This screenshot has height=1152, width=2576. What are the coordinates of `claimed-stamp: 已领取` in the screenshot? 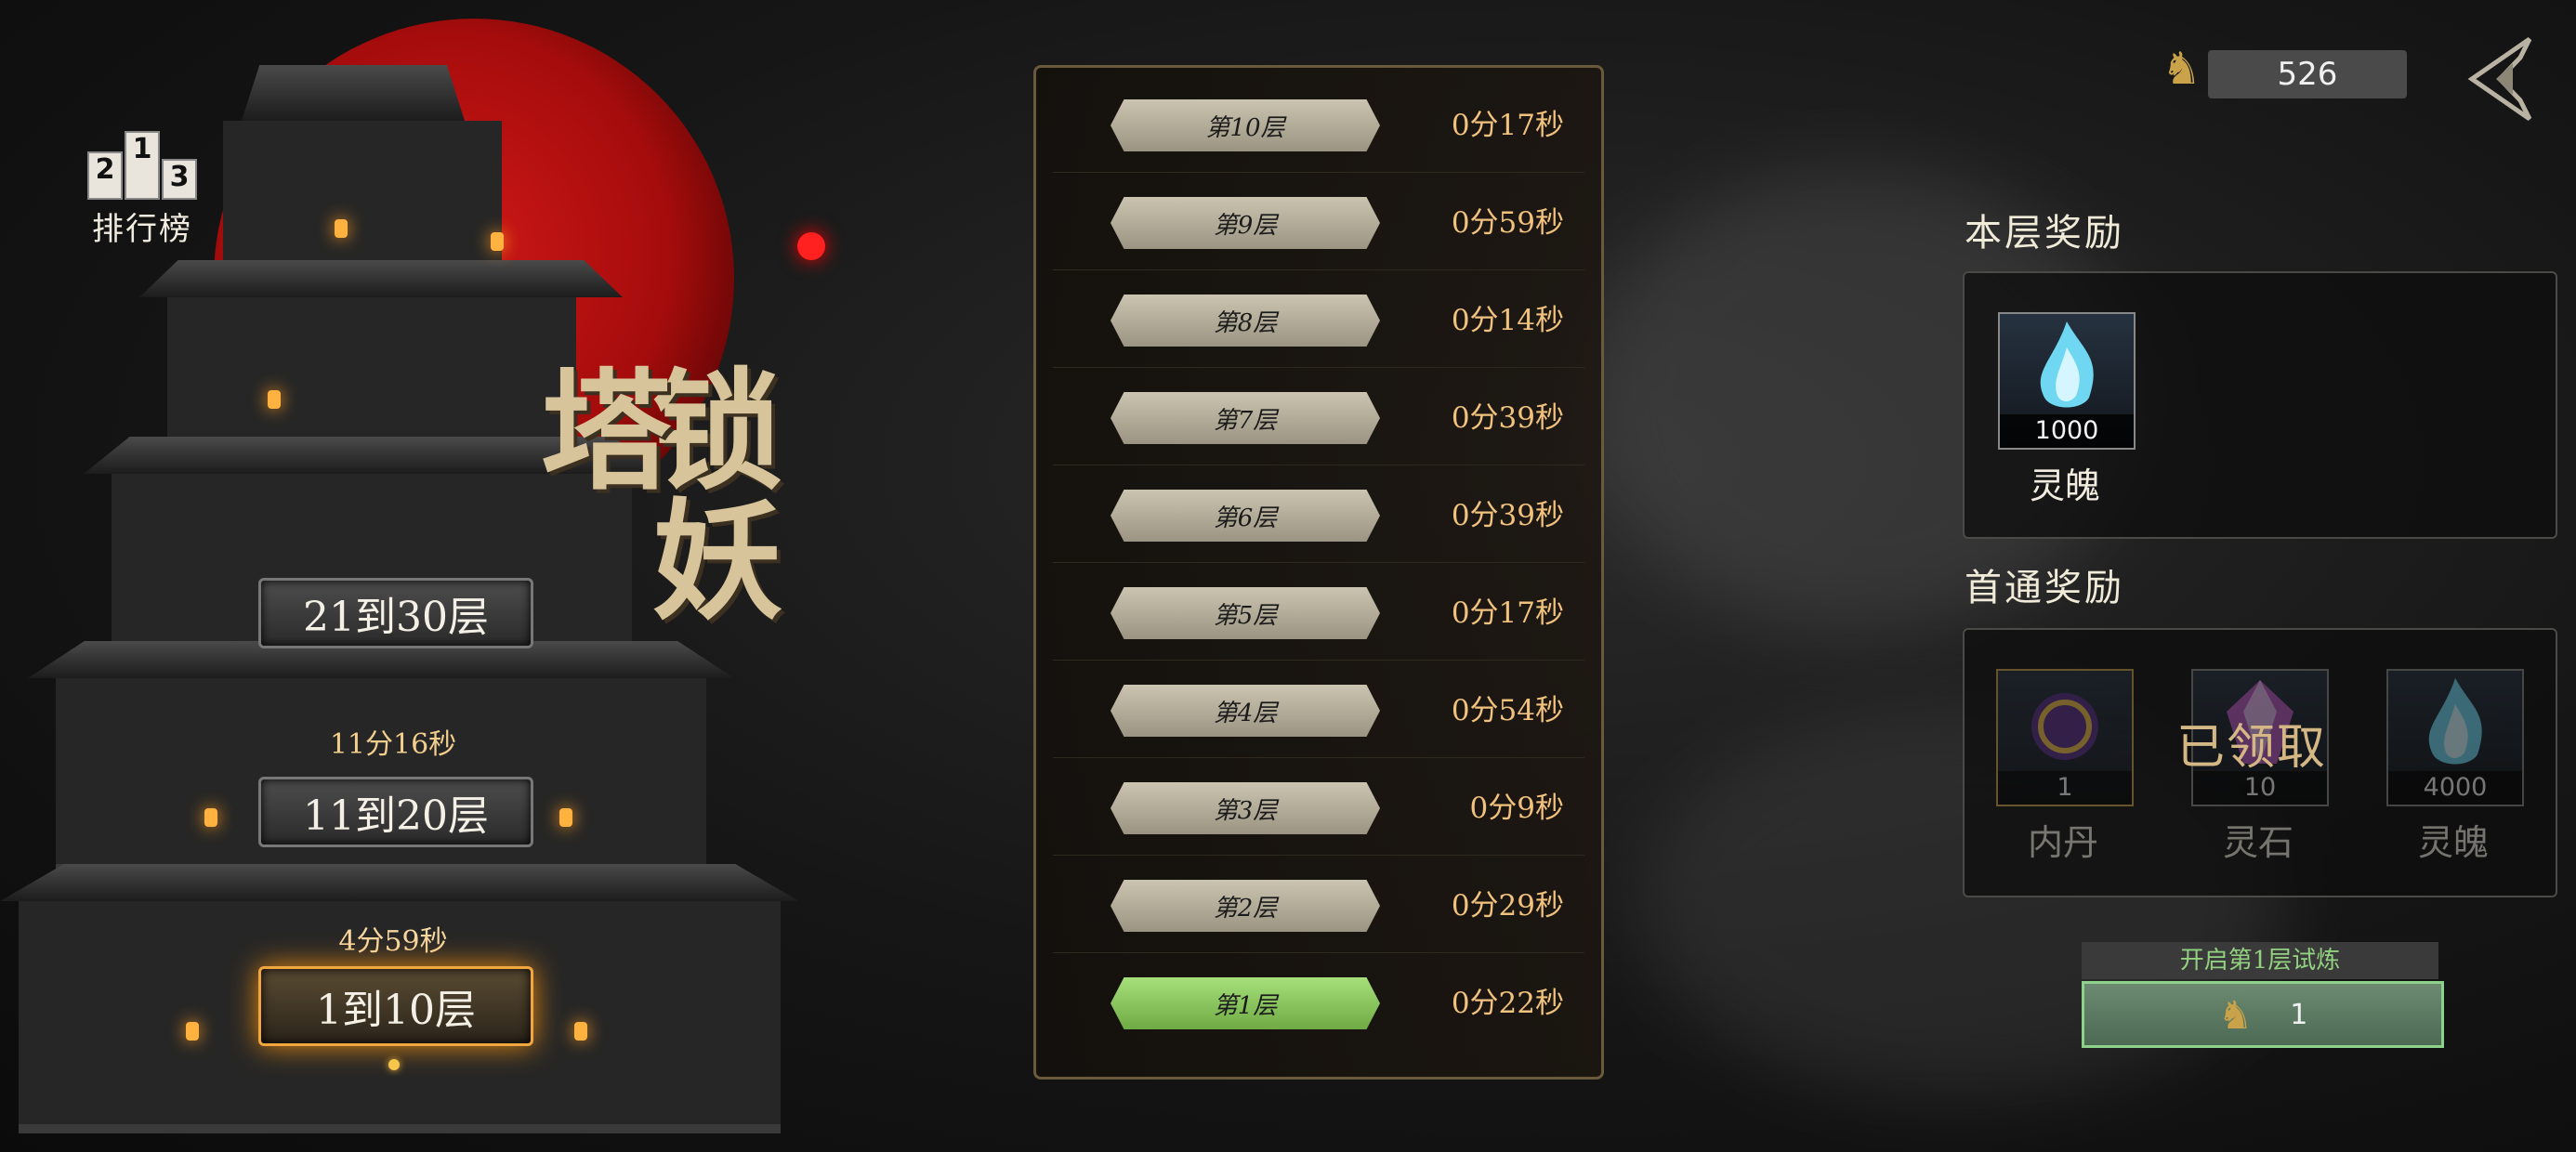 It's located at (2252, 748).